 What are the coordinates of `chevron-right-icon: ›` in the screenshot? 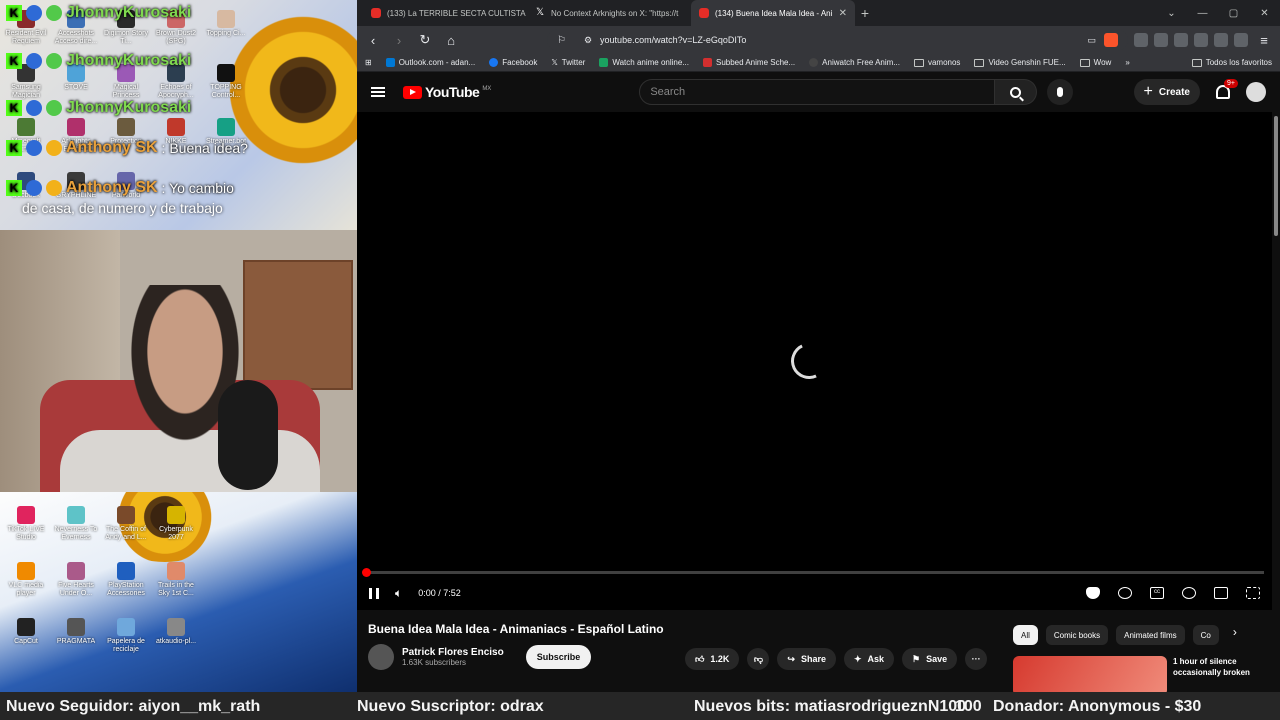 It's located at (1235, 635).